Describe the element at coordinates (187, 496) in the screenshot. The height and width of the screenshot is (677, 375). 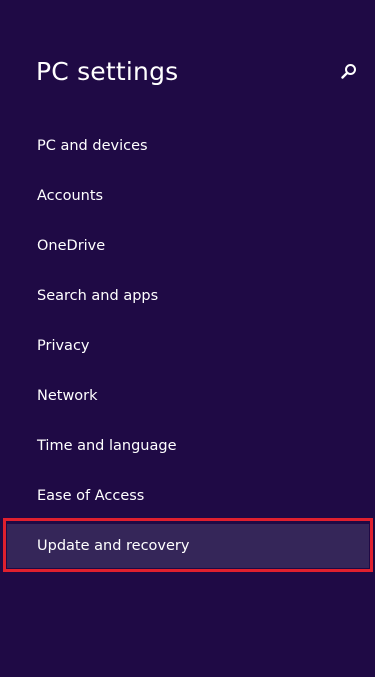
I see `nav-item-ease-of-access: Ease of Access` at that location.